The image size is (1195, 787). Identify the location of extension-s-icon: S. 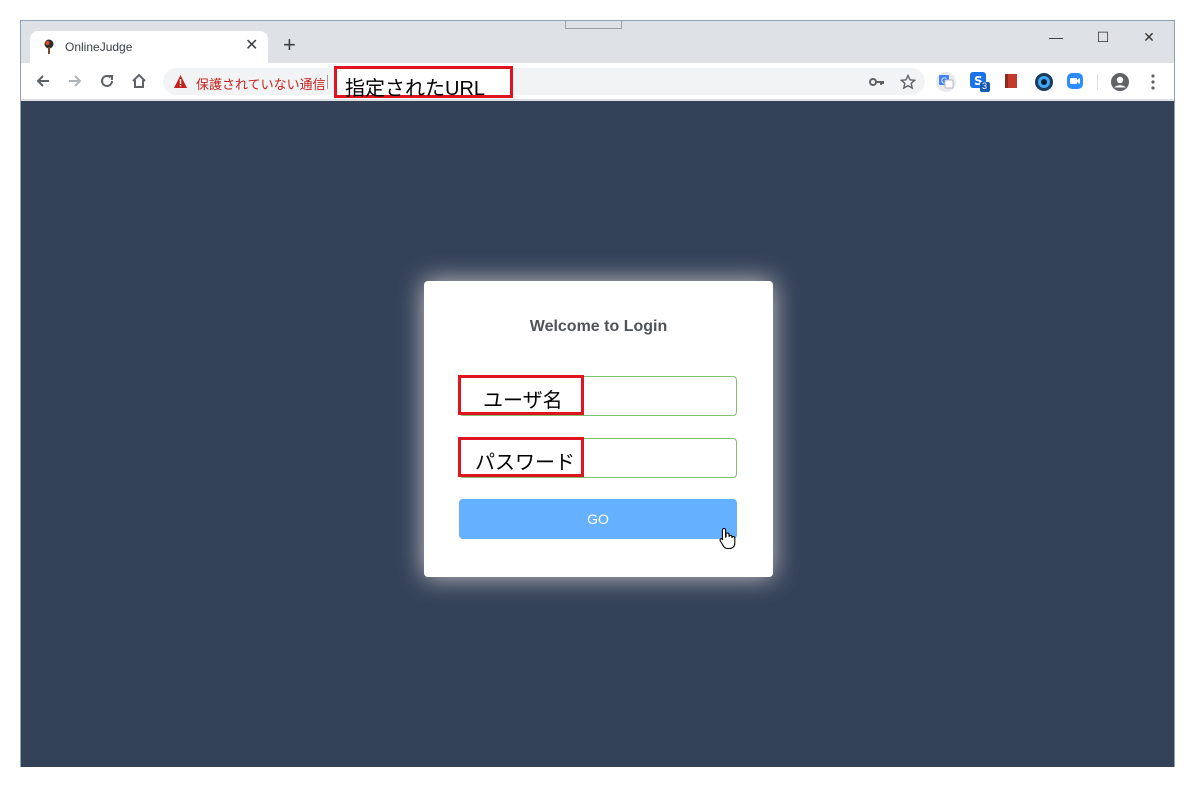
(980, 82).